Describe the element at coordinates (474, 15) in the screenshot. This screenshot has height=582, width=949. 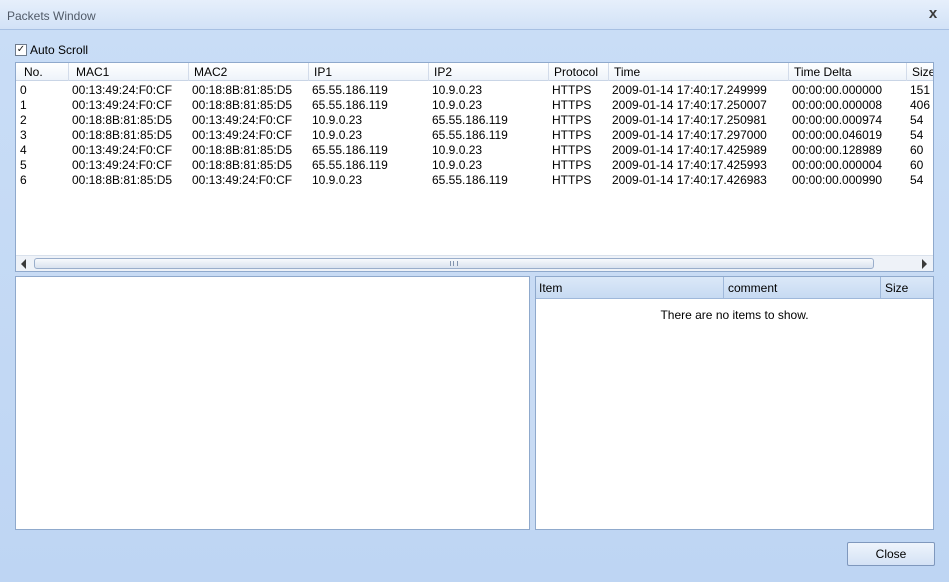
I see `title-bar: Packets Window x` at that location.